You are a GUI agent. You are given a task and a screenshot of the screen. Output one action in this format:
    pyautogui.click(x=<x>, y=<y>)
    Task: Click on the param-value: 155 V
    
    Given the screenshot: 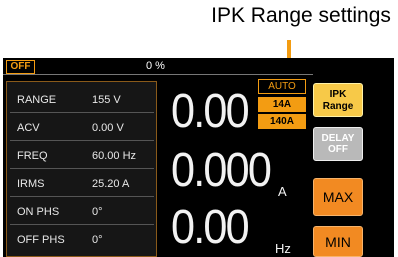 What is the action you would take?
    pyautogui.click(x=106, y=100)
    